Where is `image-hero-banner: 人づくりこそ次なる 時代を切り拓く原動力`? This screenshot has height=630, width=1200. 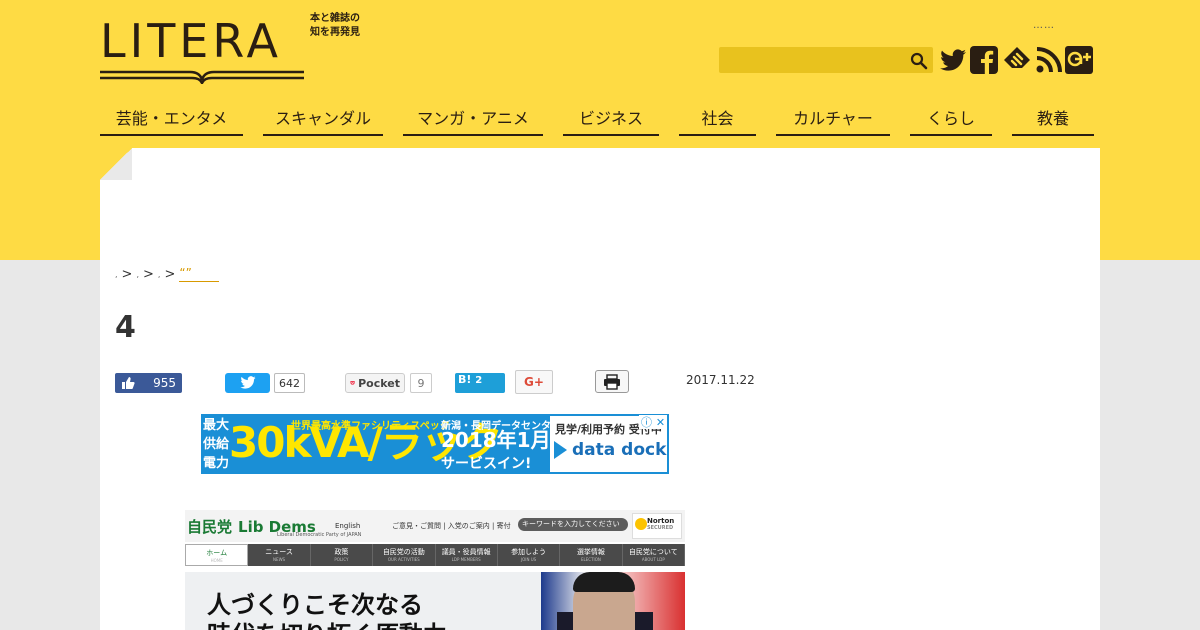
image-hero-banner: 人づくりこそ次なる 時代を切り拓く原動力 is located at coordinates (435, 601).